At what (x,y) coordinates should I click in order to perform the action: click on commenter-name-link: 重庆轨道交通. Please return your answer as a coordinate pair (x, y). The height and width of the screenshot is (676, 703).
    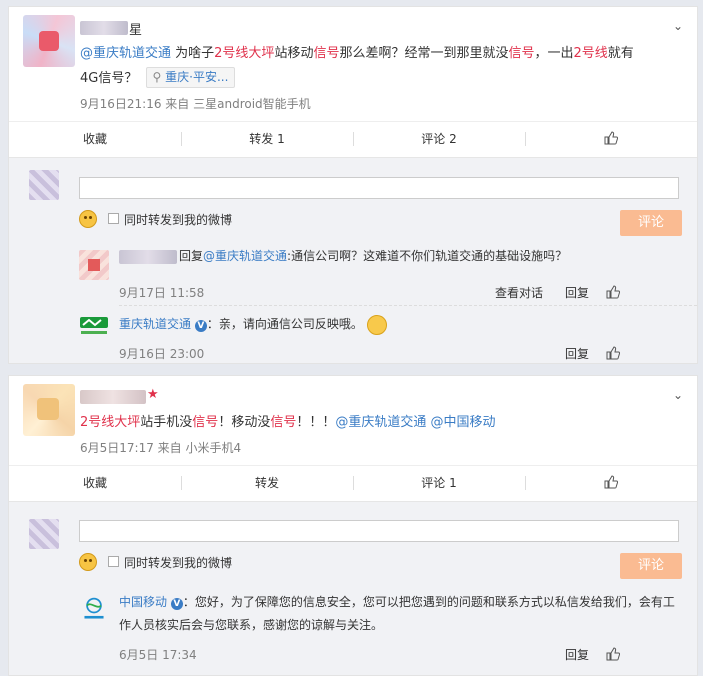
    Looking at the image, I should click on (155, 324).